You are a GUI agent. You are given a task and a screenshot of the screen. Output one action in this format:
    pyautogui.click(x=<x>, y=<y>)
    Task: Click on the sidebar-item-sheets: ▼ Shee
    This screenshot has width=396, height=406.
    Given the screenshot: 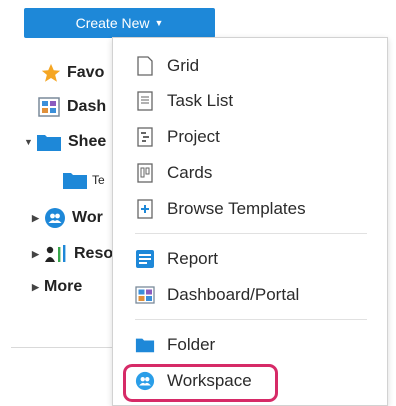 What is the action you would take?
    pyautogui.click(x=65, y=142)
    